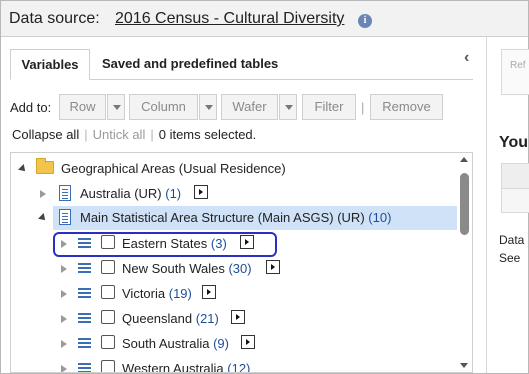  I want to click on tree-node-western-australia: Western Australia (12), so click(234, 365).